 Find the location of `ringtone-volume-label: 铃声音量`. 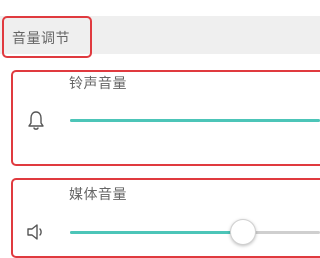

ringtone-volume-label: 铃声音量 is located at coordinates (98, 84).